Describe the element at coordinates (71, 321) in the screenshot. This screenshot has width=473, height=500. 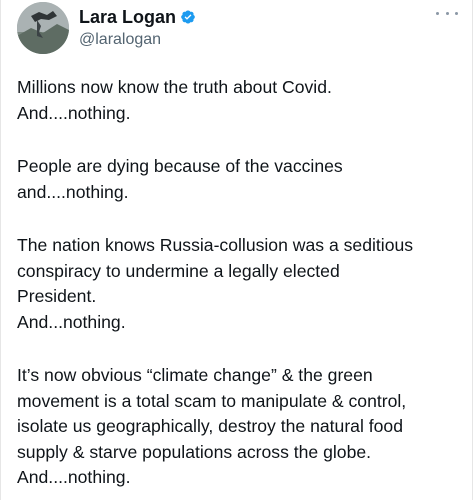
I see `text-line: And...nothing.` at that location.